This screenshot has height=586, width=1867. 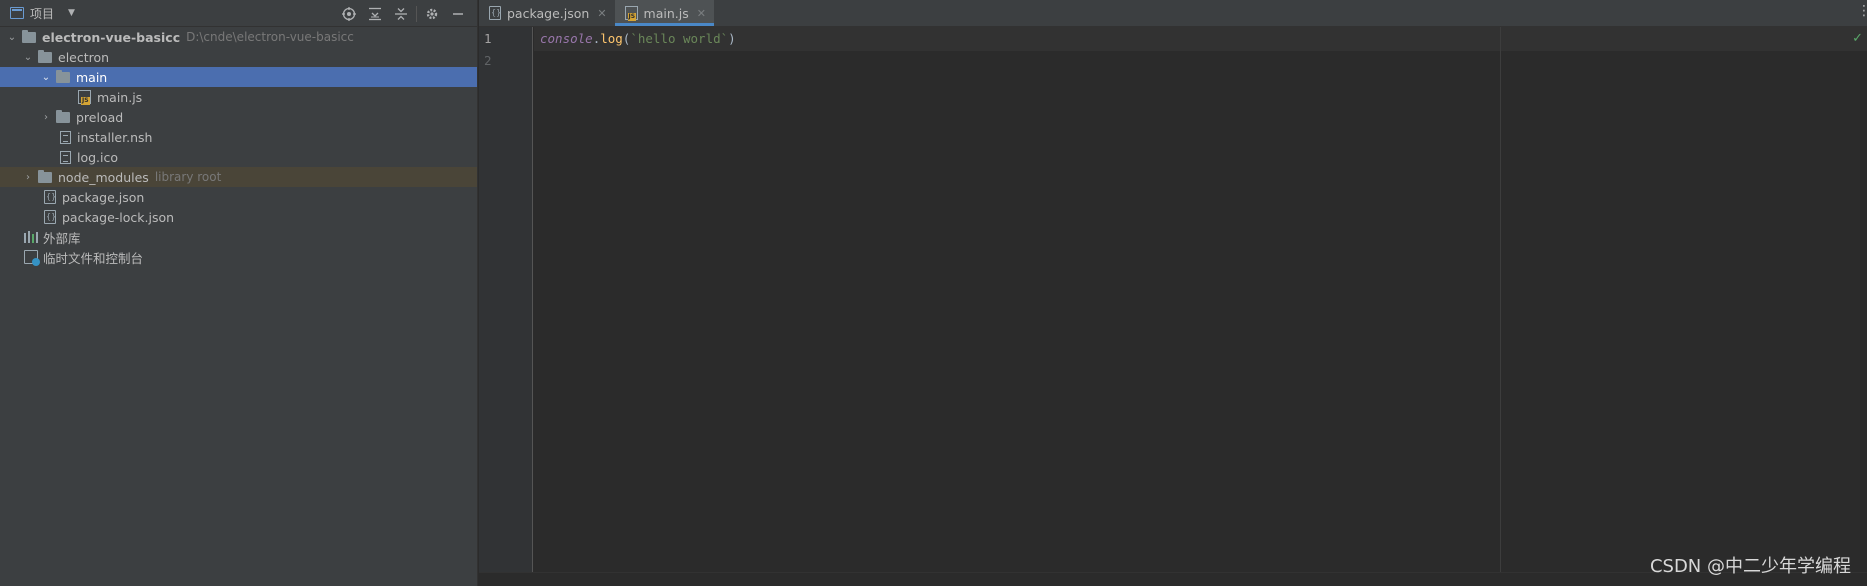 I want to click on project-panel-toolbar, so click(x=403, y=13).